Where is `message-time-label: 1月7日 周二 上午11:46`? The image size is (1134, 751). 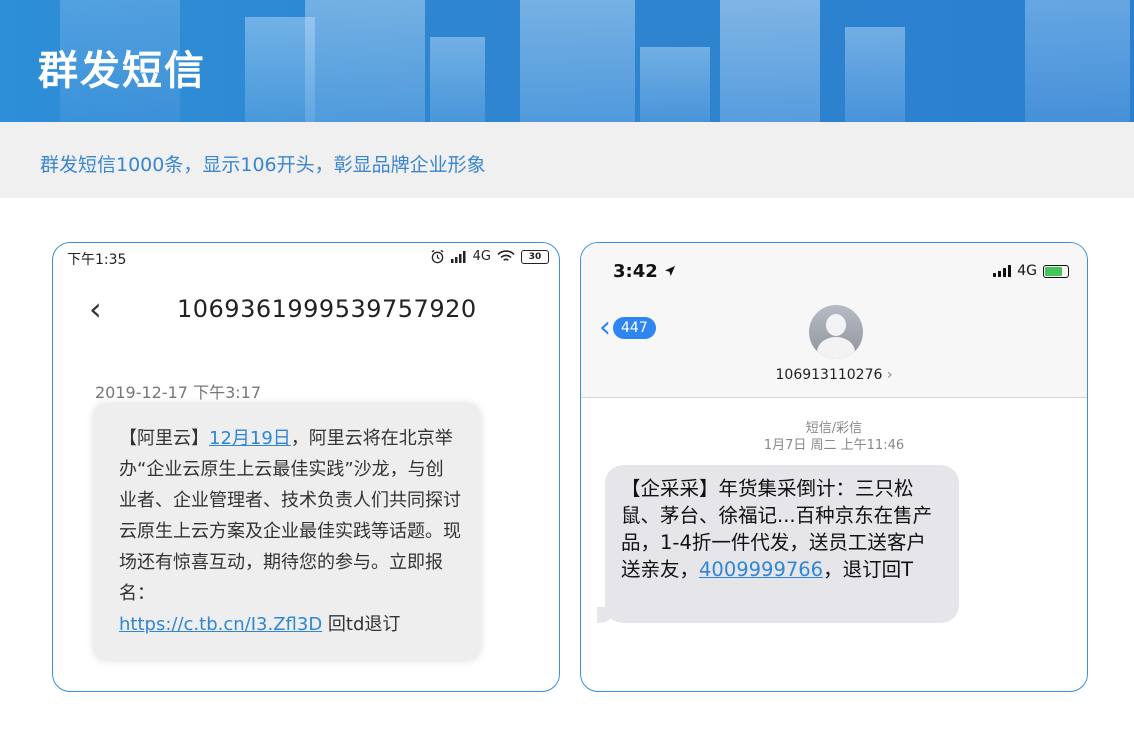 message-time-label: 1月7日 周二 上午11:46 is located at coordinates (834, 445).